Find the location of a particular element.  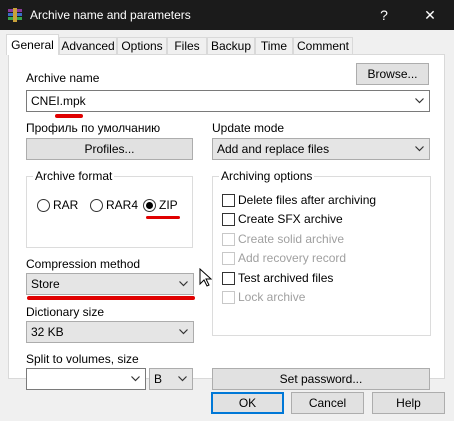

compression-method-select: Store is located at coordinates (110, 284).